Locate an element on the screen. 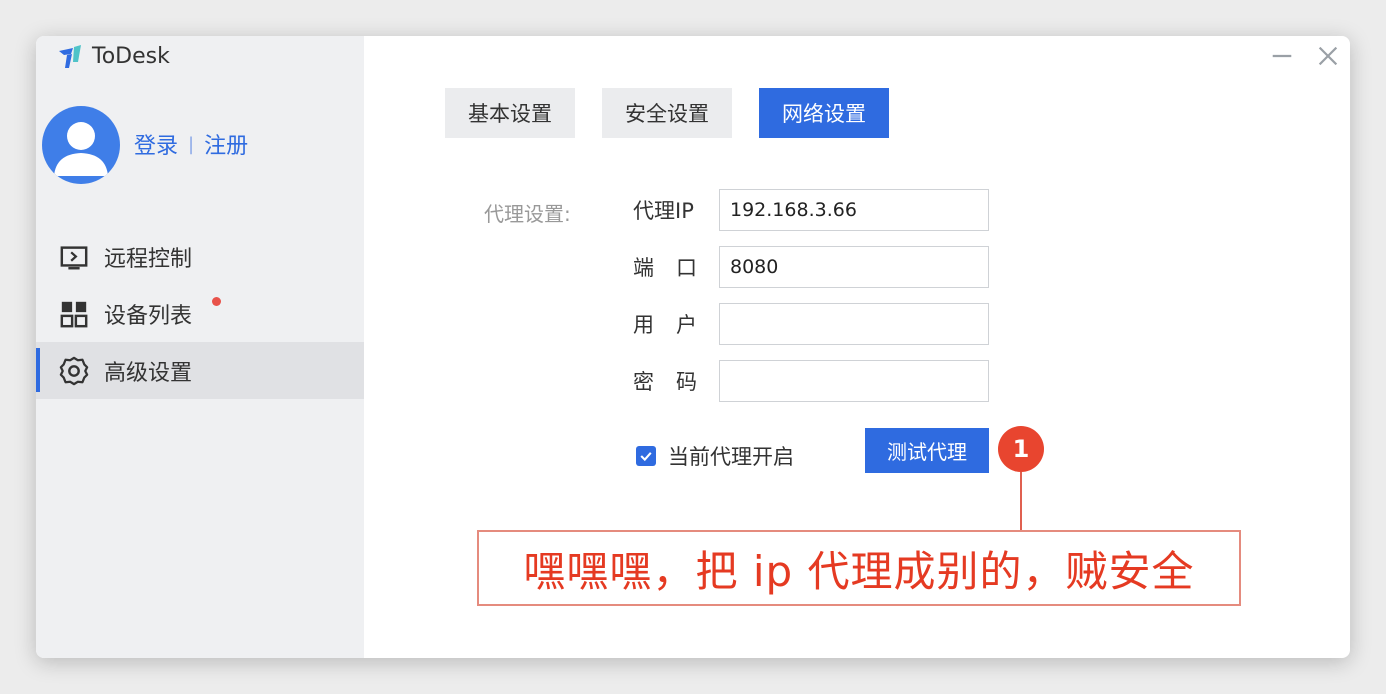 The image size is (1386, 694). settings-tabs: 基本设置 安全设置 网络设置 is located at coordinates (667, 113).